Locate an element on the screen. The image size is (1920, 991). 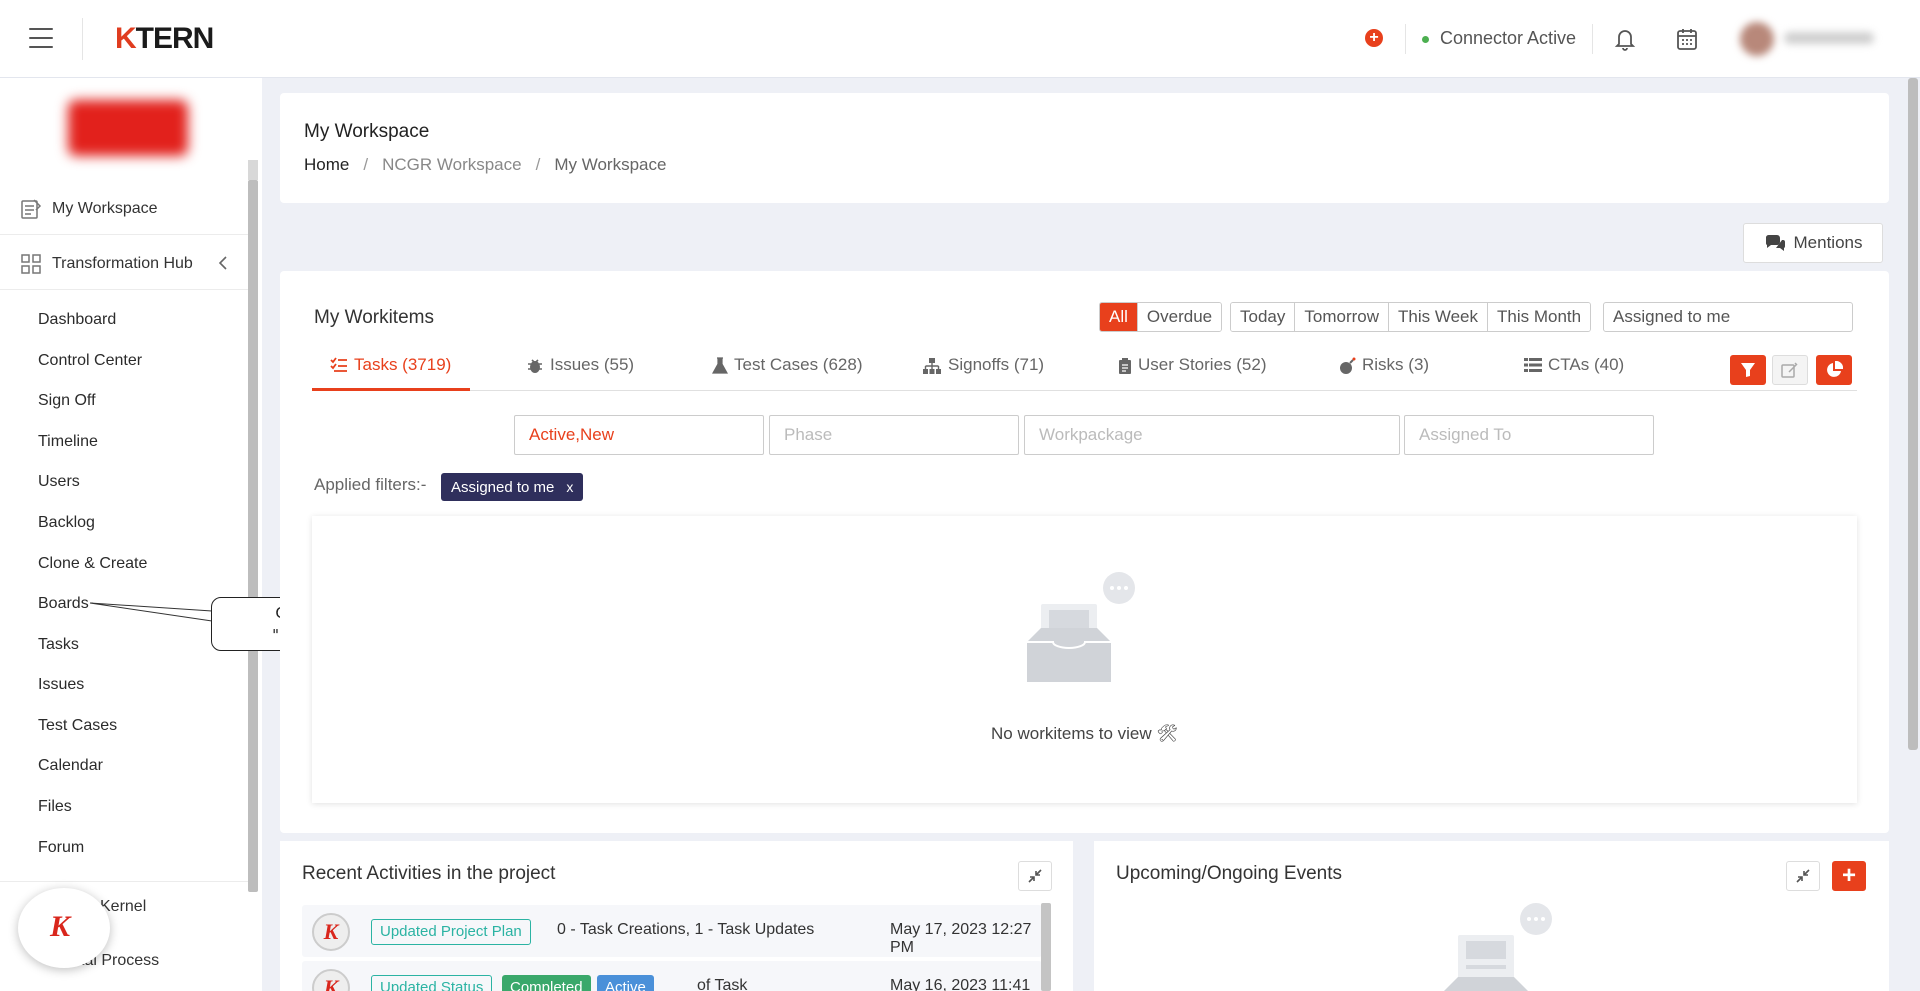
status-filter-input: Active,New is located at coordinates (639, 435).